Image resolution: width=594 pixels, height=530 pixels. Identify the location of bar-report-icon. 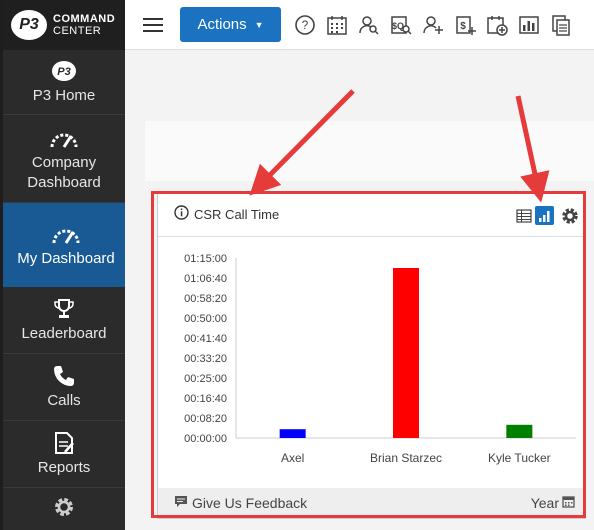
(529, 25).